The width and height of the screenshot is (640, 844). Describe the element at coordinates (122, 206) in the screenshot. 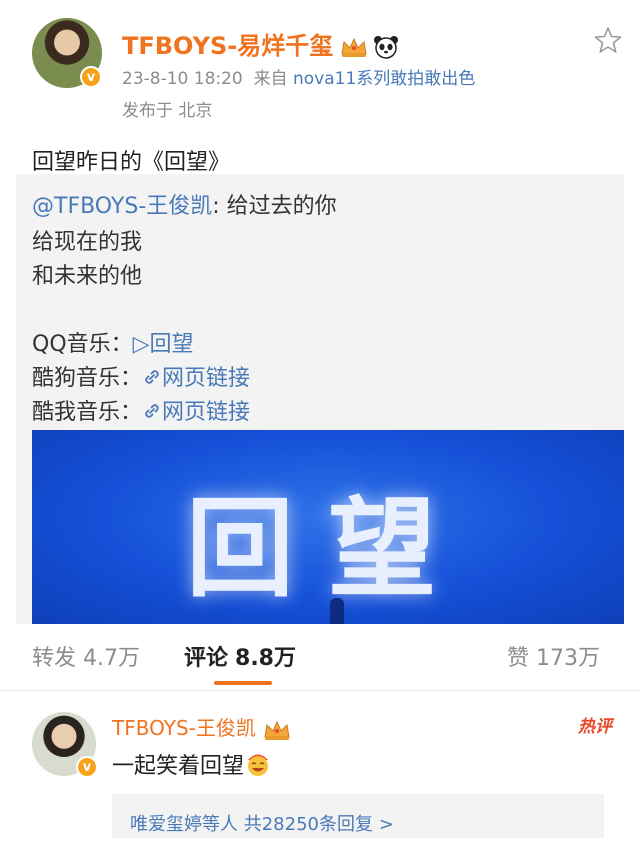

I see `mention-link: @TFBOYS-王俊凯` at that location.